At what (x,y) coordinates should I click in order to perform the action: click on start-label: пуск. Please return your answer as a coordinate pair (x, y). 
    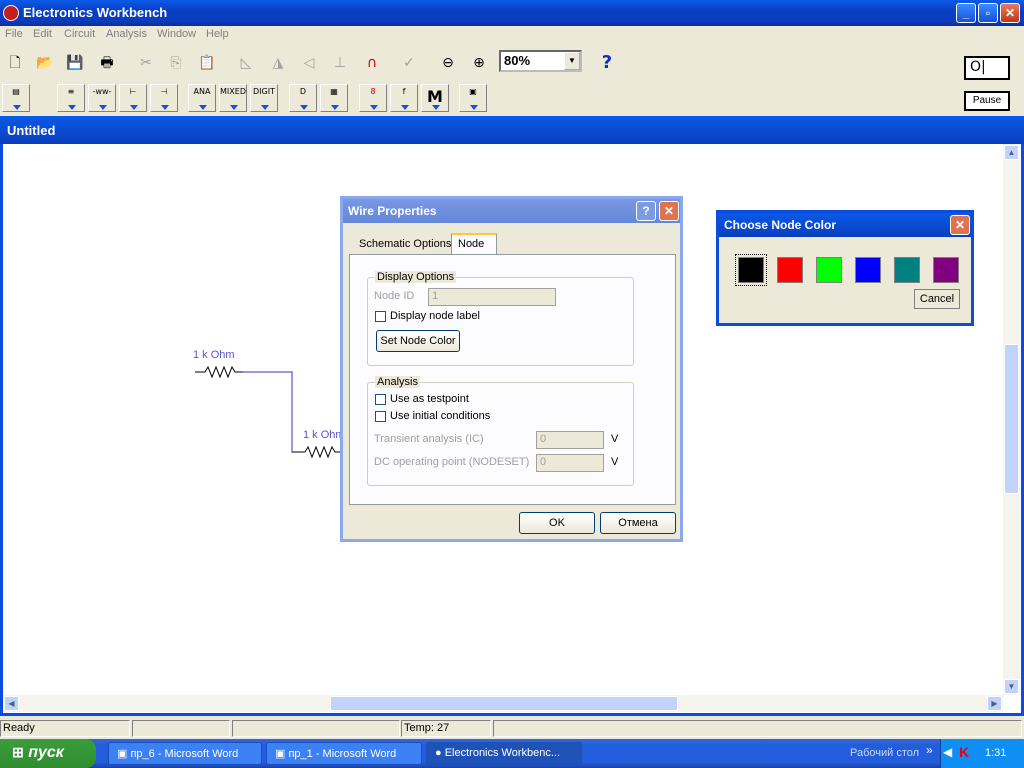
    Looking at the image, I should click on (46, 752).